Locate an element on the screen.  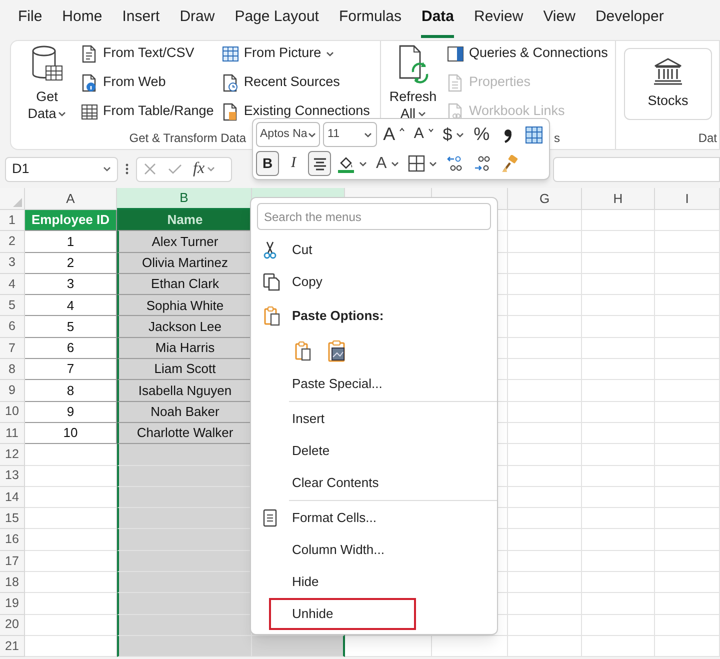
decimal-arrow-icon is located at coordinates (481, 163).